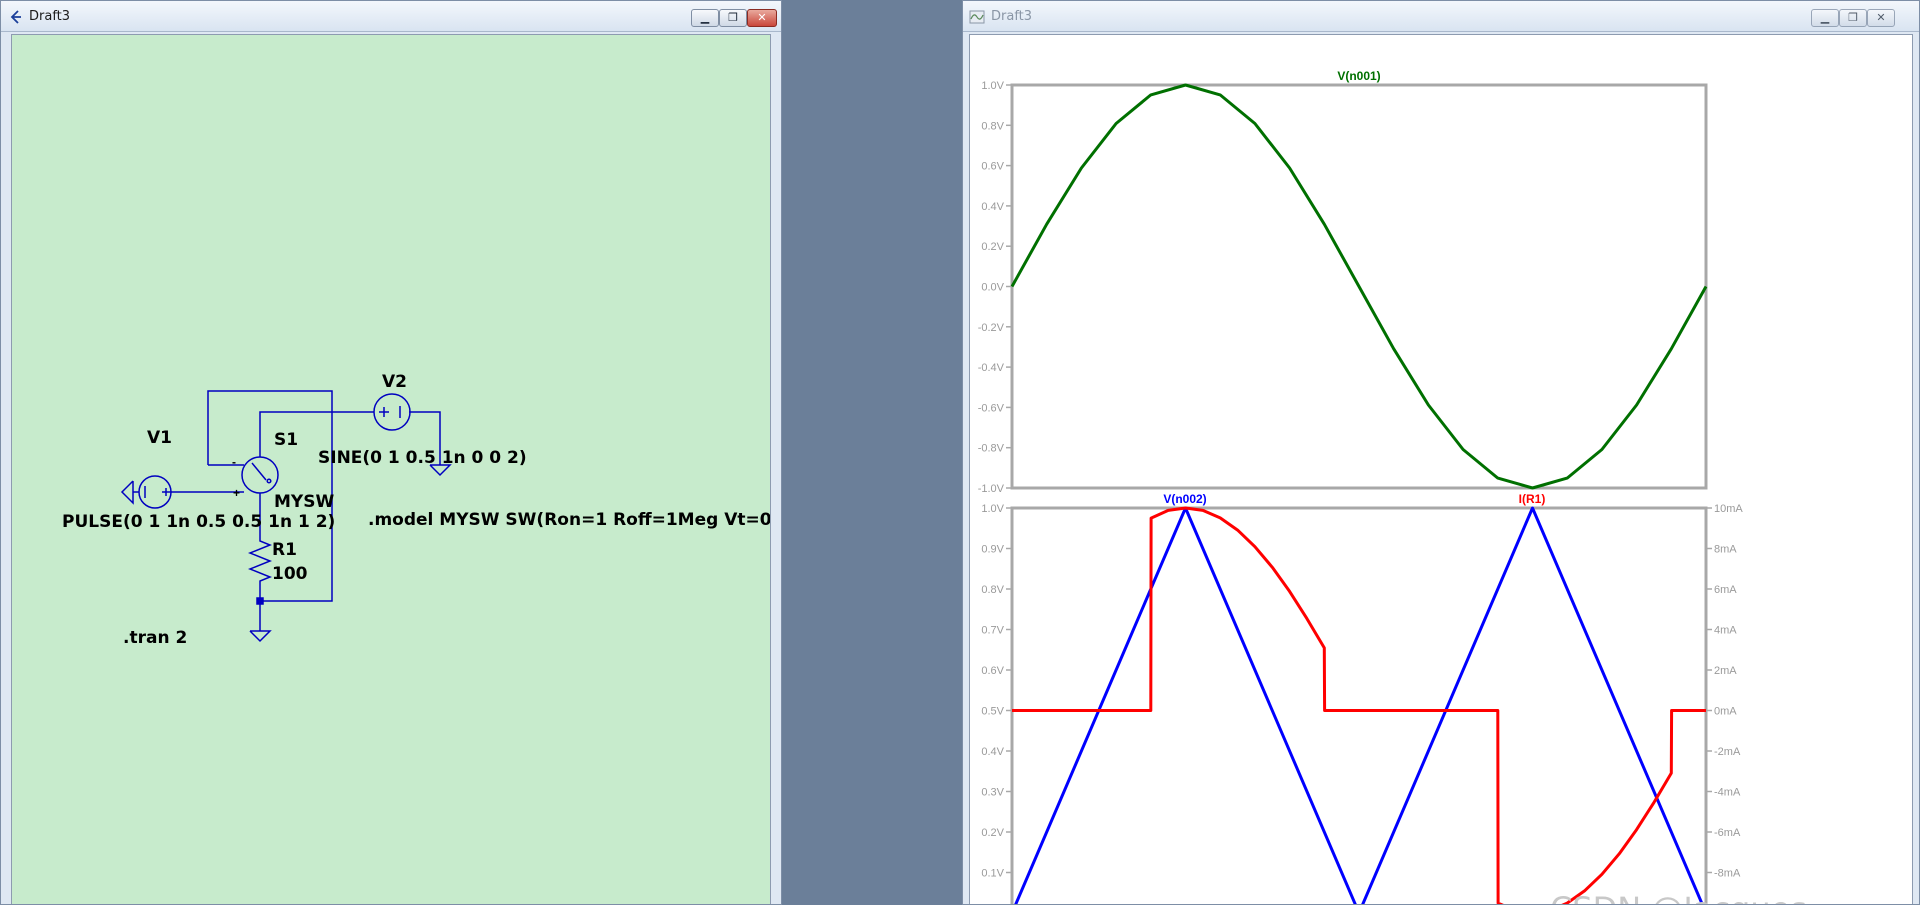 The width and height of the screenshot is (1920, 905). What do you see at coordinates (991, 449) in the screenshot?
I see `y-tick-label: -0.8V` at bounding box center [991, 449].